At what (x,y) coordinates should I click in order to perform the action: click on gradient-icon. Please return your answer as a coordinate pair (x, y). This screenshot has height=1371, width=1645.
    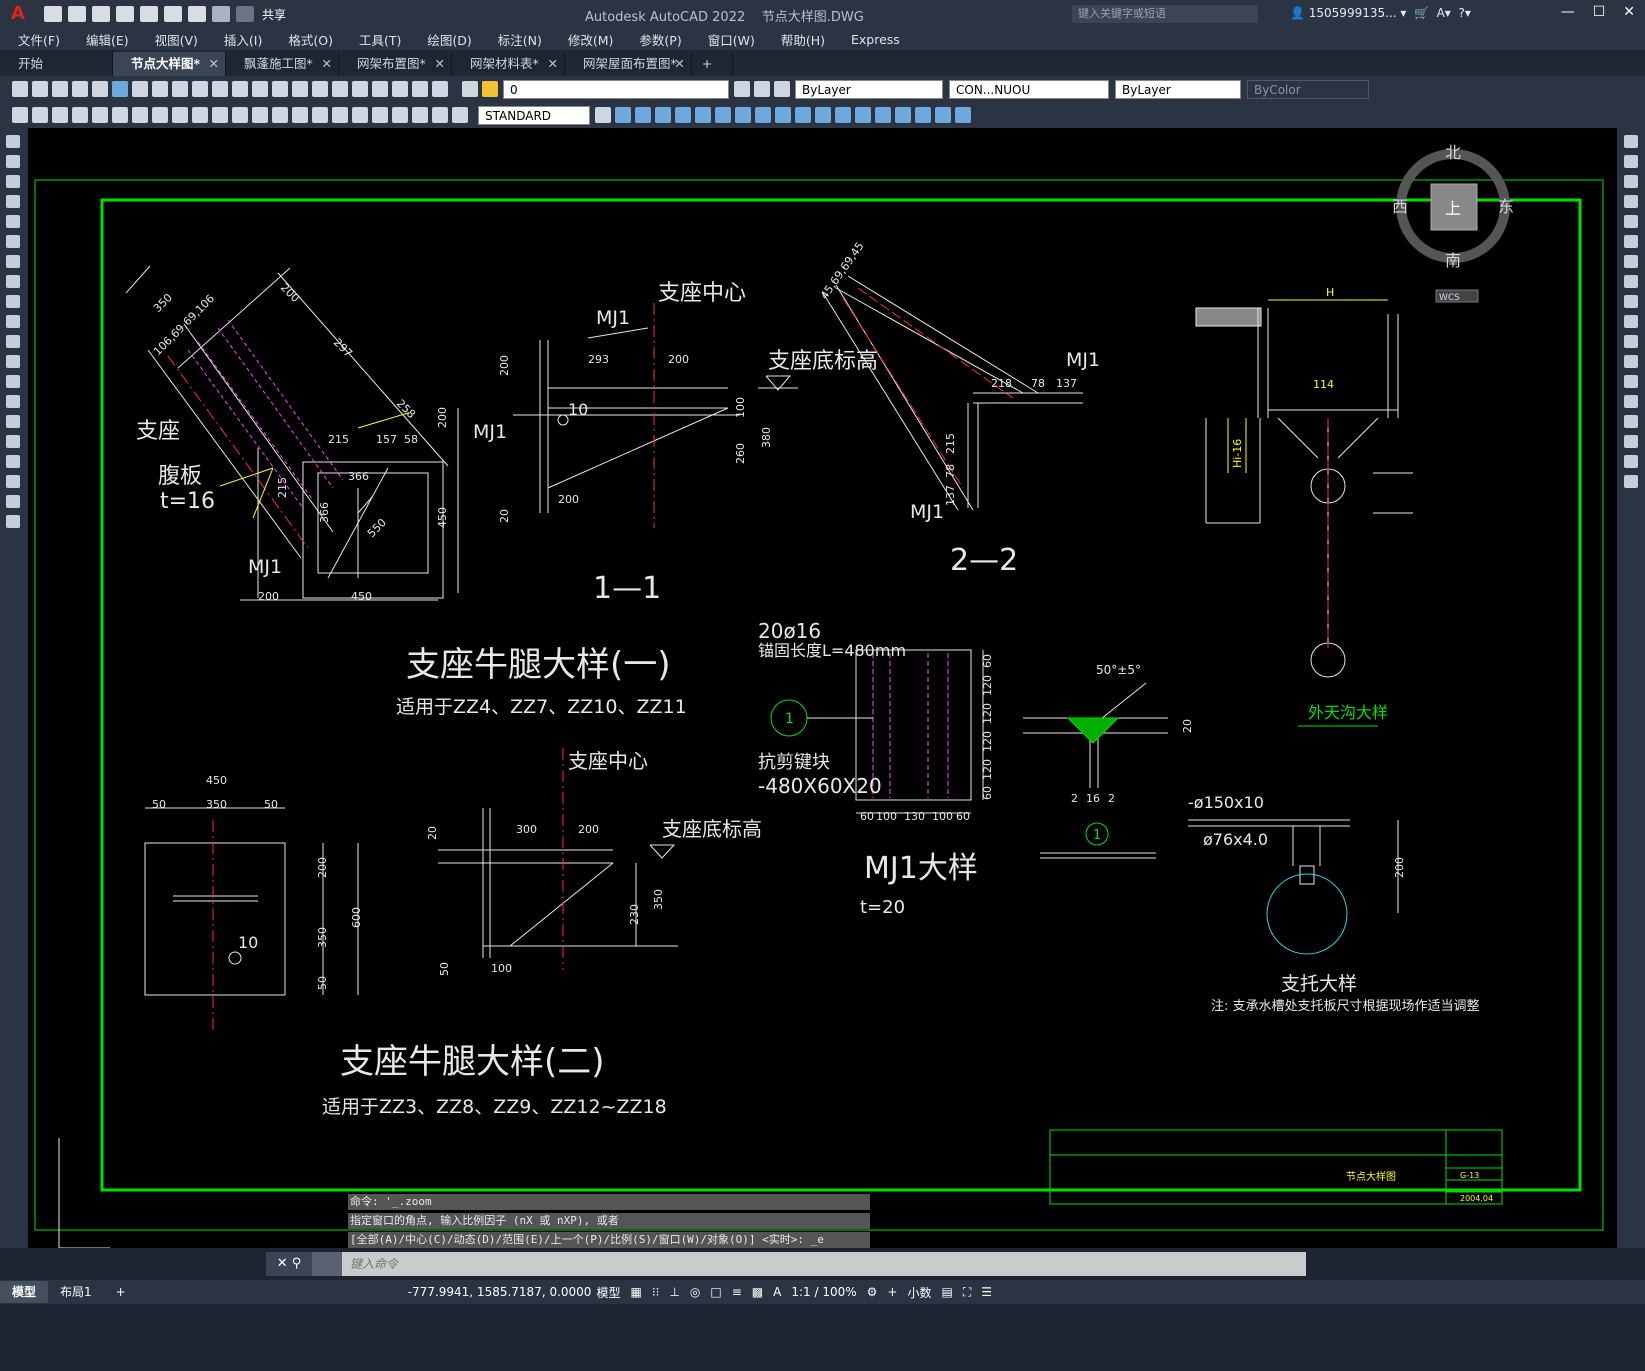
    Looking at the image, I should click on (13, 441).